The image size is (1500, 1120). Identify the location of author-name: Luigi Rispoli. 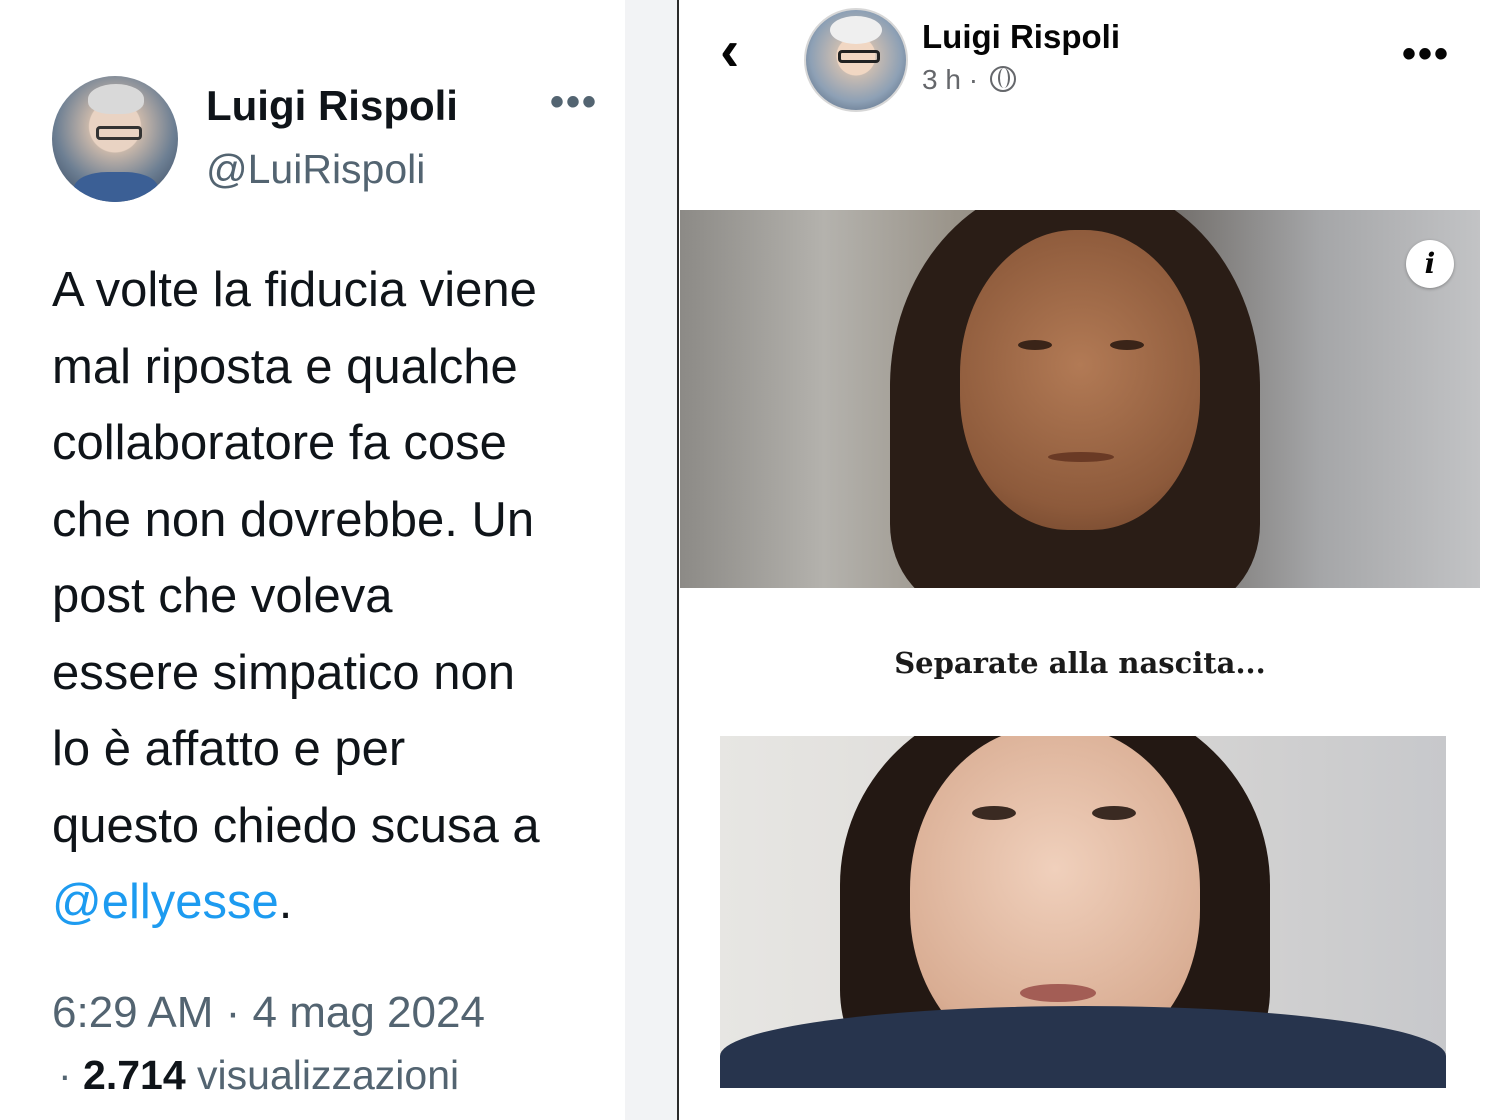
(332, 106).